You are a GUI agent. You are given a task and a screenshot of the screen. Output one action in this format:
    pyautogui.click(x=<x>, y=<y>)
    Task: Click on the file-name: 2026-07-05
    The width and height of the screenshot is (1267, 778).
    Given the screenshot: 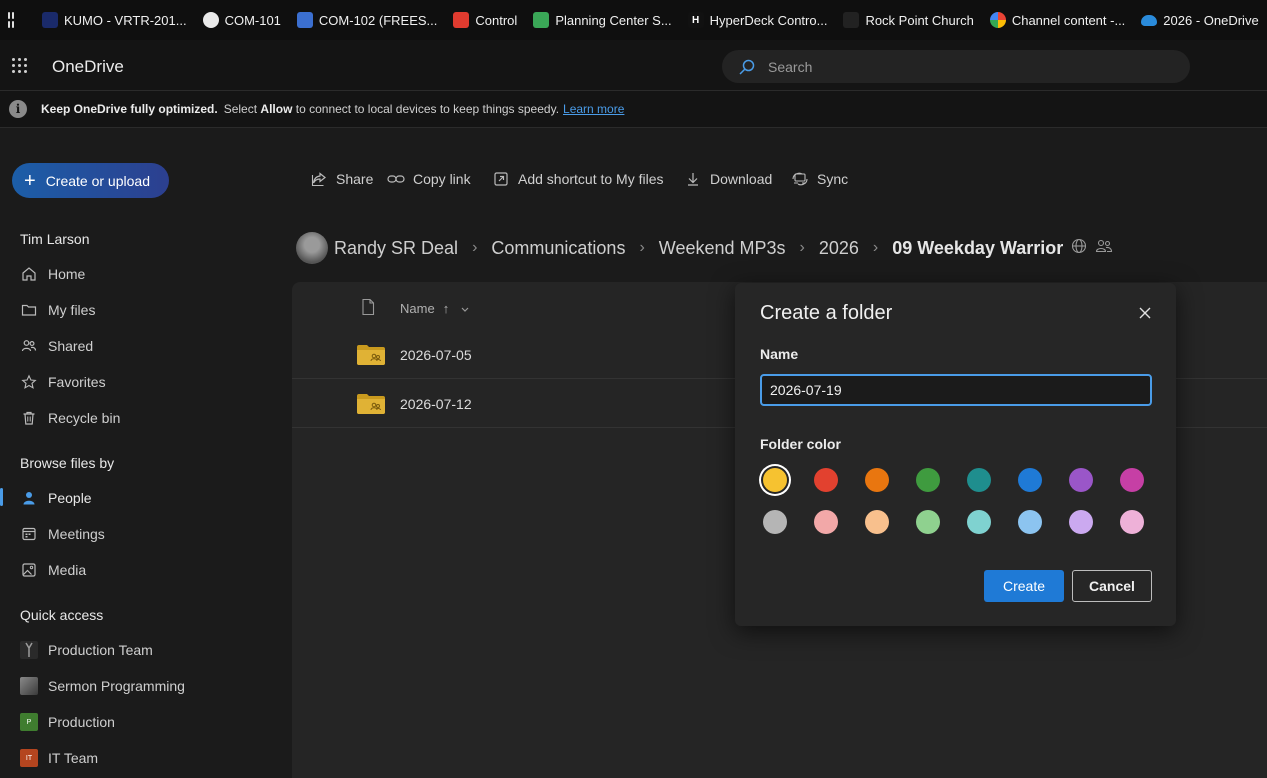 What is the action you would take?
    pyautogui.click(x=436, y=355)
    